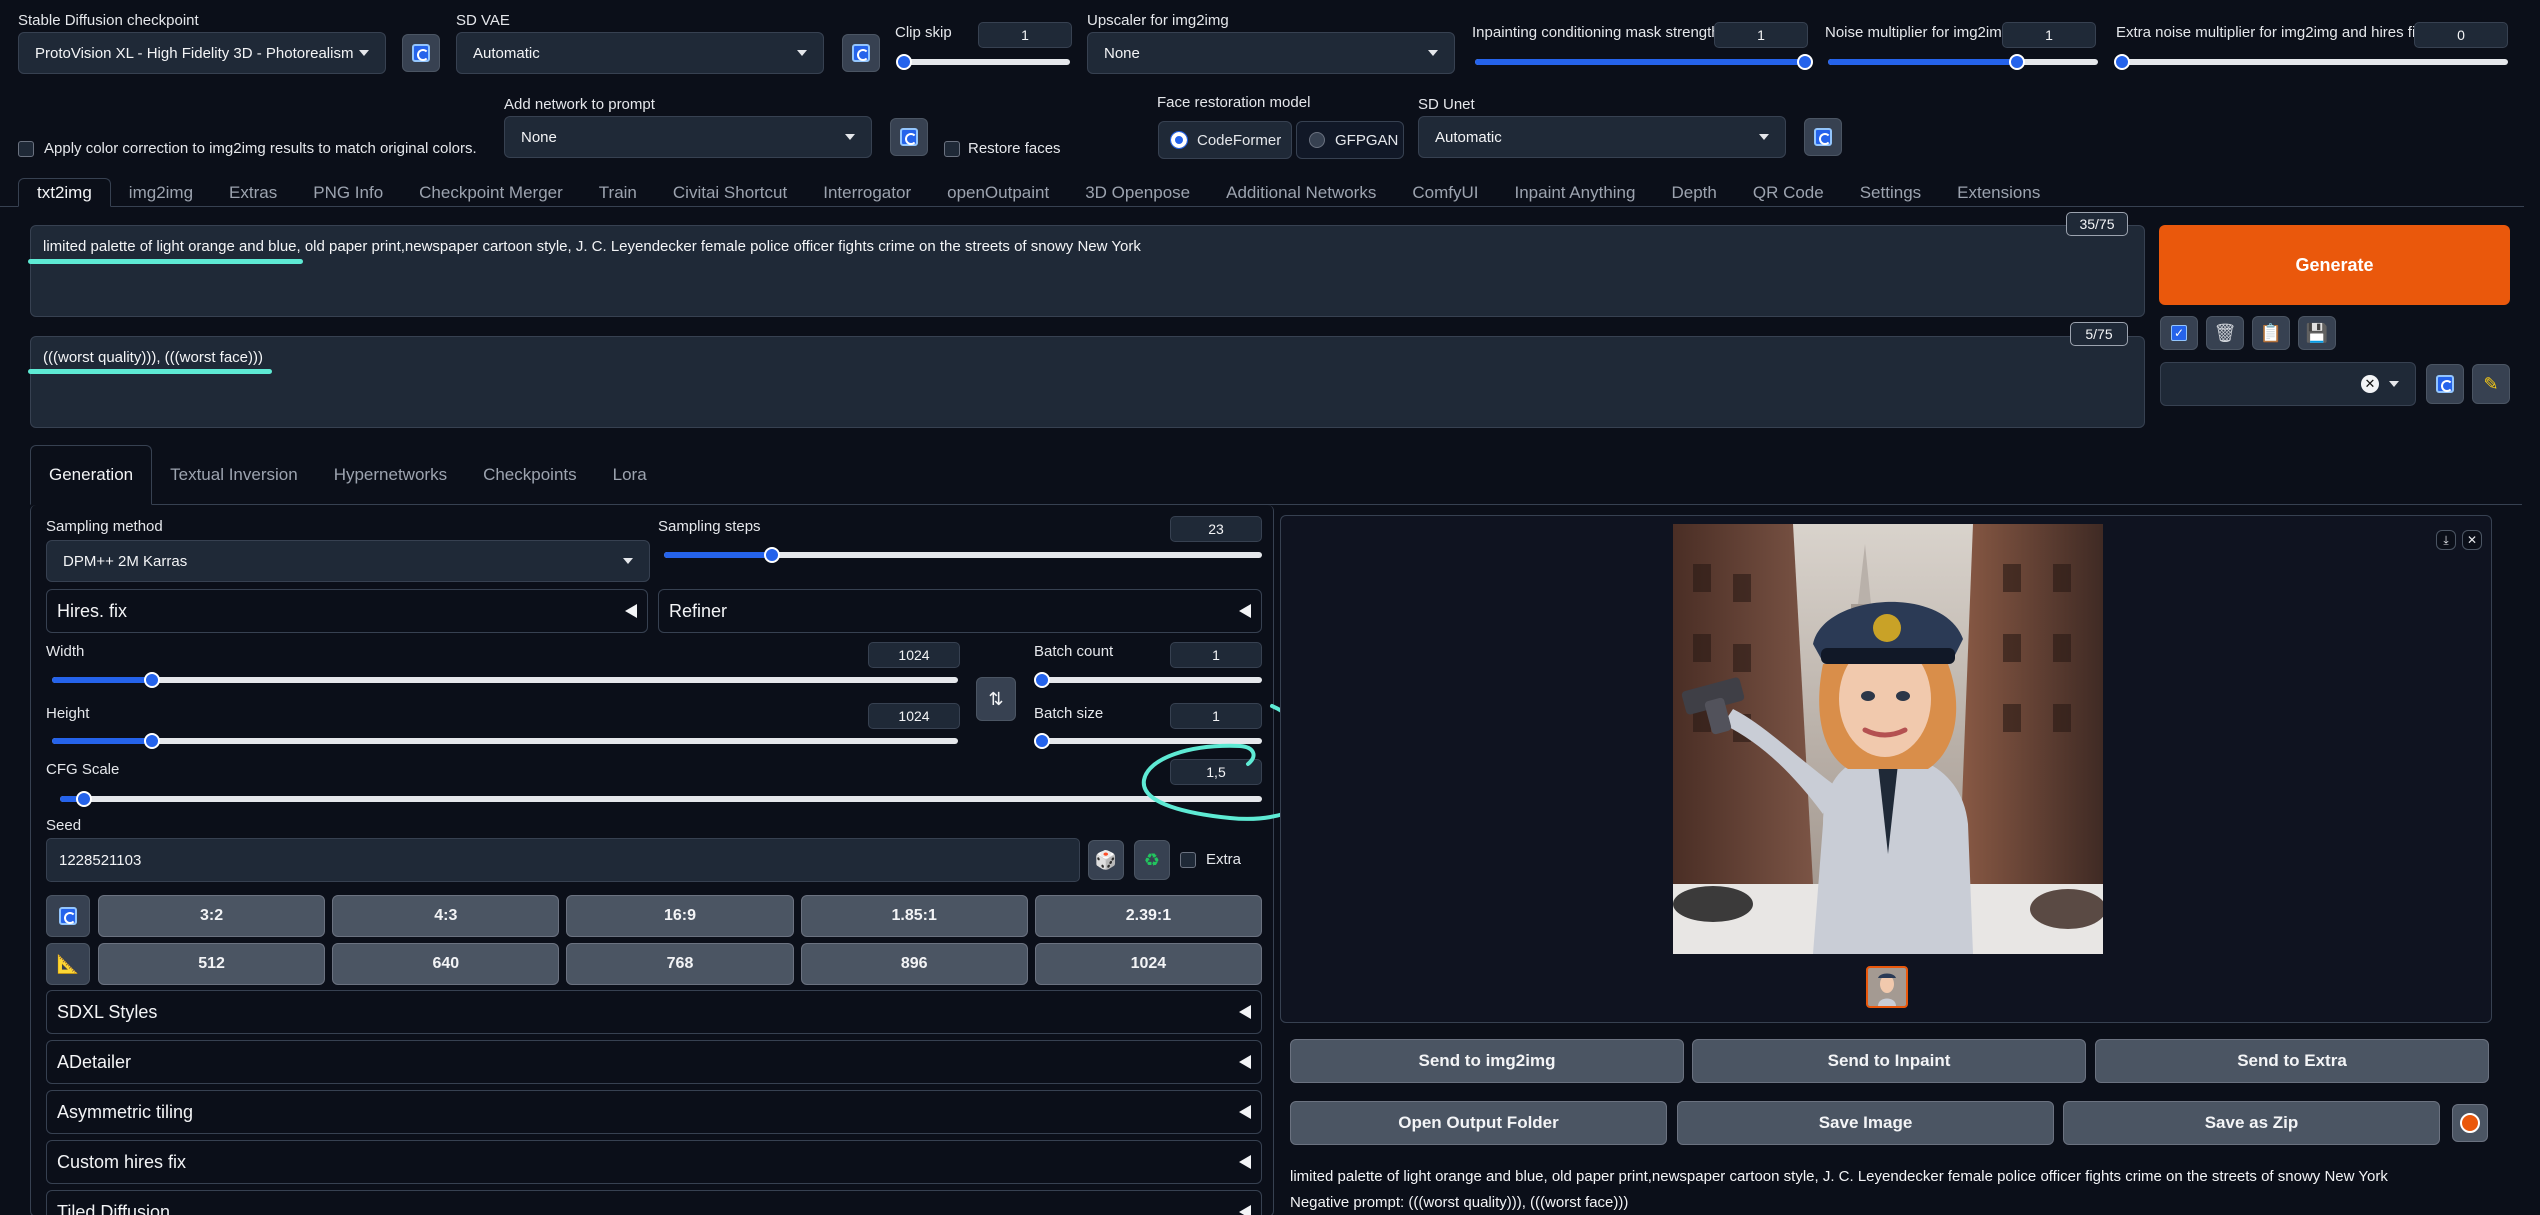 The width and height of the screenshot is (2540, 1215). Describe the element at coordinates (2288, 384) in the screenshot. I see `styles-select: ✕` at that location.